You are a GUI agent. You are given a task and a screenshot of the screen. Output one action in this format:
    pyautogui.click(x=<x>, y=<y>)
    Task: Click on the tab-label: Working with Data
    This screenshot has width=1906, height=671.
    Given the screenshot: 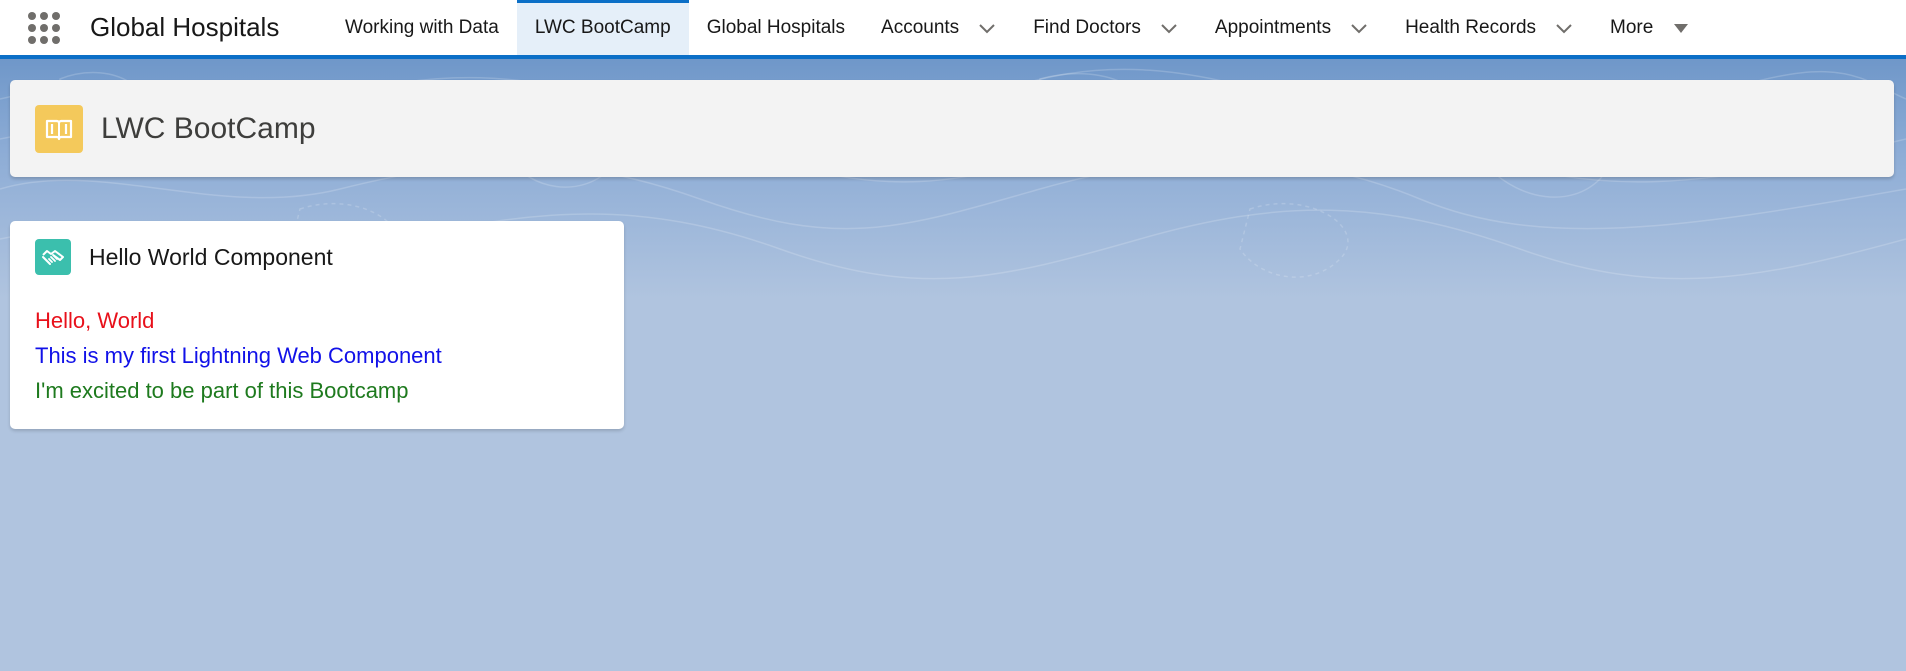 What is the action you would take?
    pyautogui.click(x=422, y=27)
    